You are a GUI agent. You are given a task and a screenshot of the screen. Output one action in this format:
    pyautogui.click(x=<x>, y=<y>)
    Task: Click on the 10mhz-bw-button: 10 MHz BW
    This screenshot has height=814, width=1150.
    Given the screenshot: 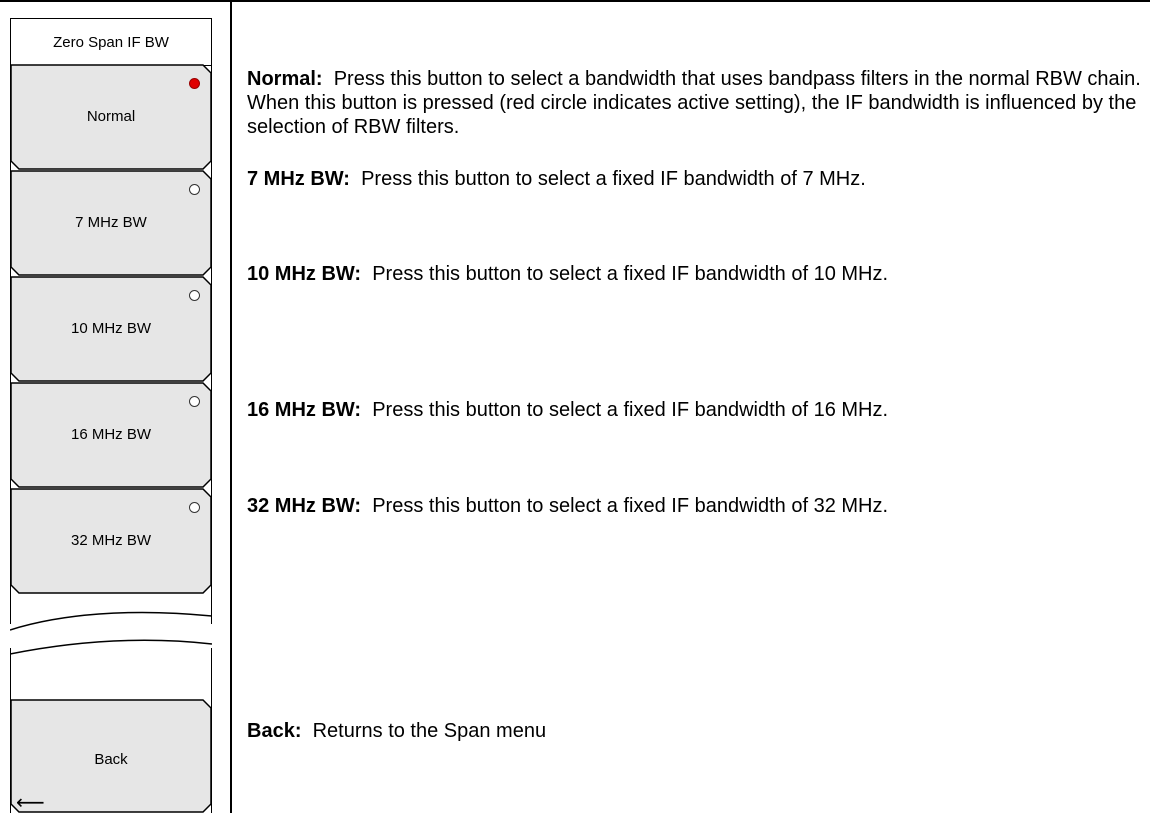 What is the action you would take?
    pyautogui.click(x=111, y=329)
    